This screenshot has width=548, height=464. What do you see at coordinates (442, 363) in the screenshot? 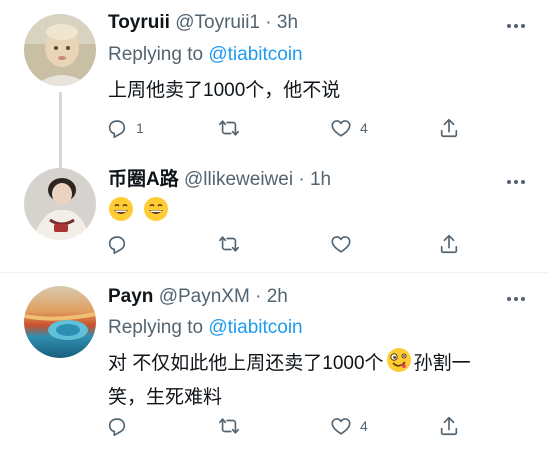
I see `tweet-text-part-2: 孙割一` at bounding box center [442, 363].